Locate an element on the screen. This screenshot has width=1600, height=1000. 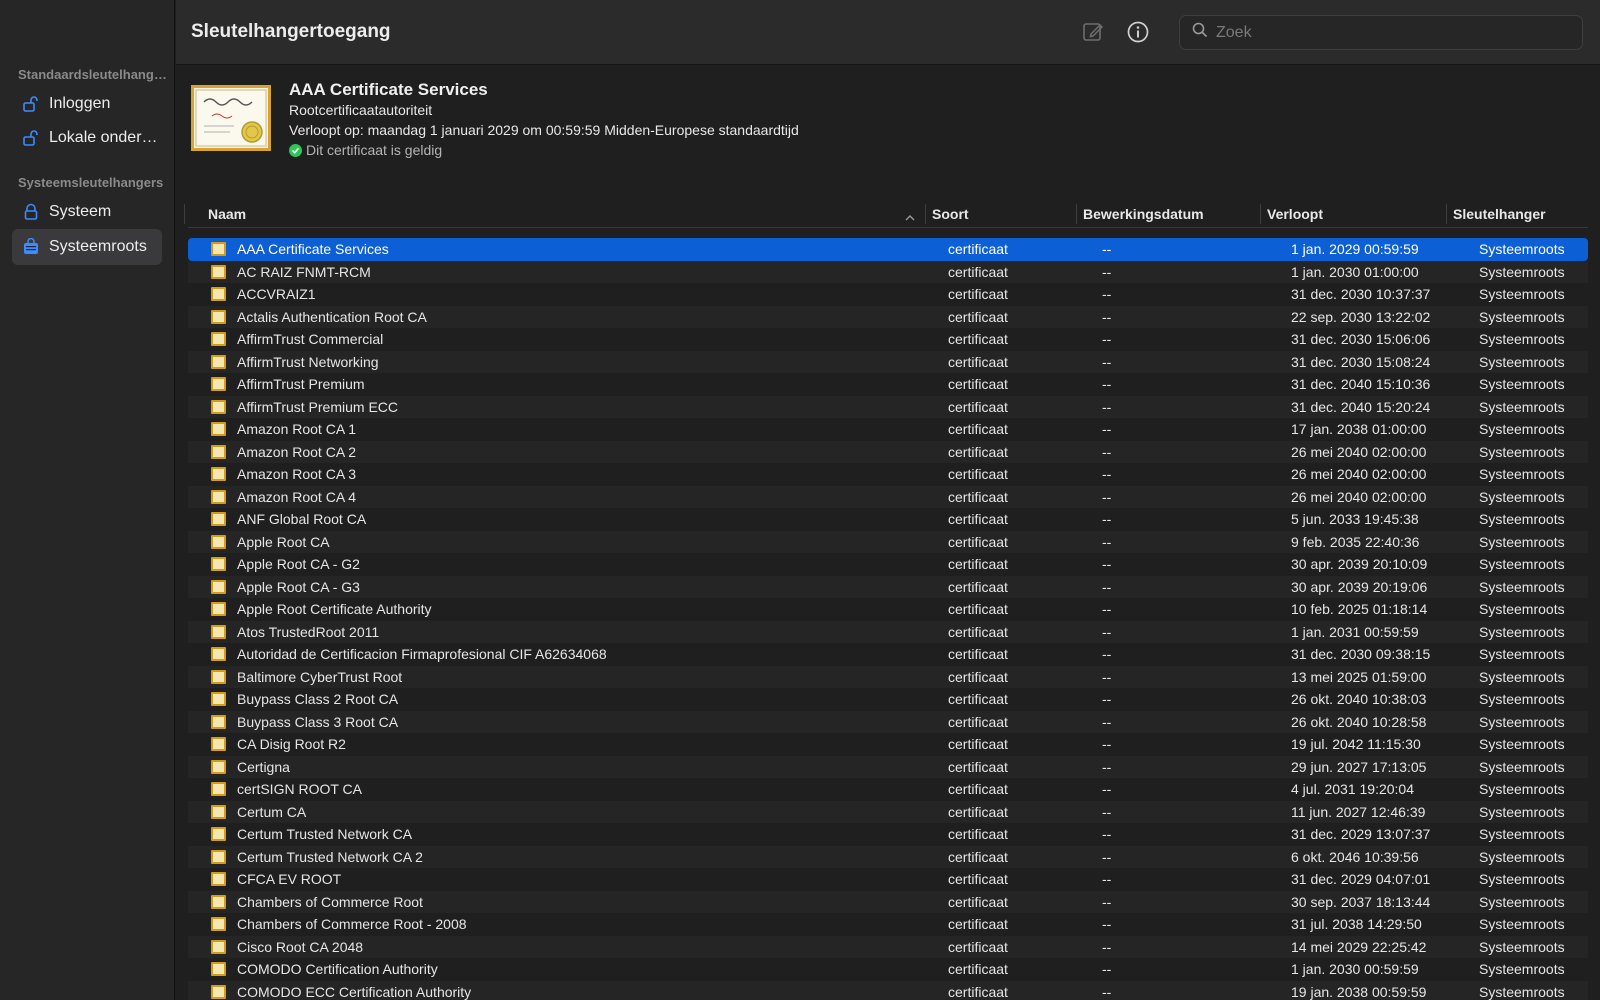
cell-name: Buypass Class 3 Root CA is located at coordinates (318, 721).